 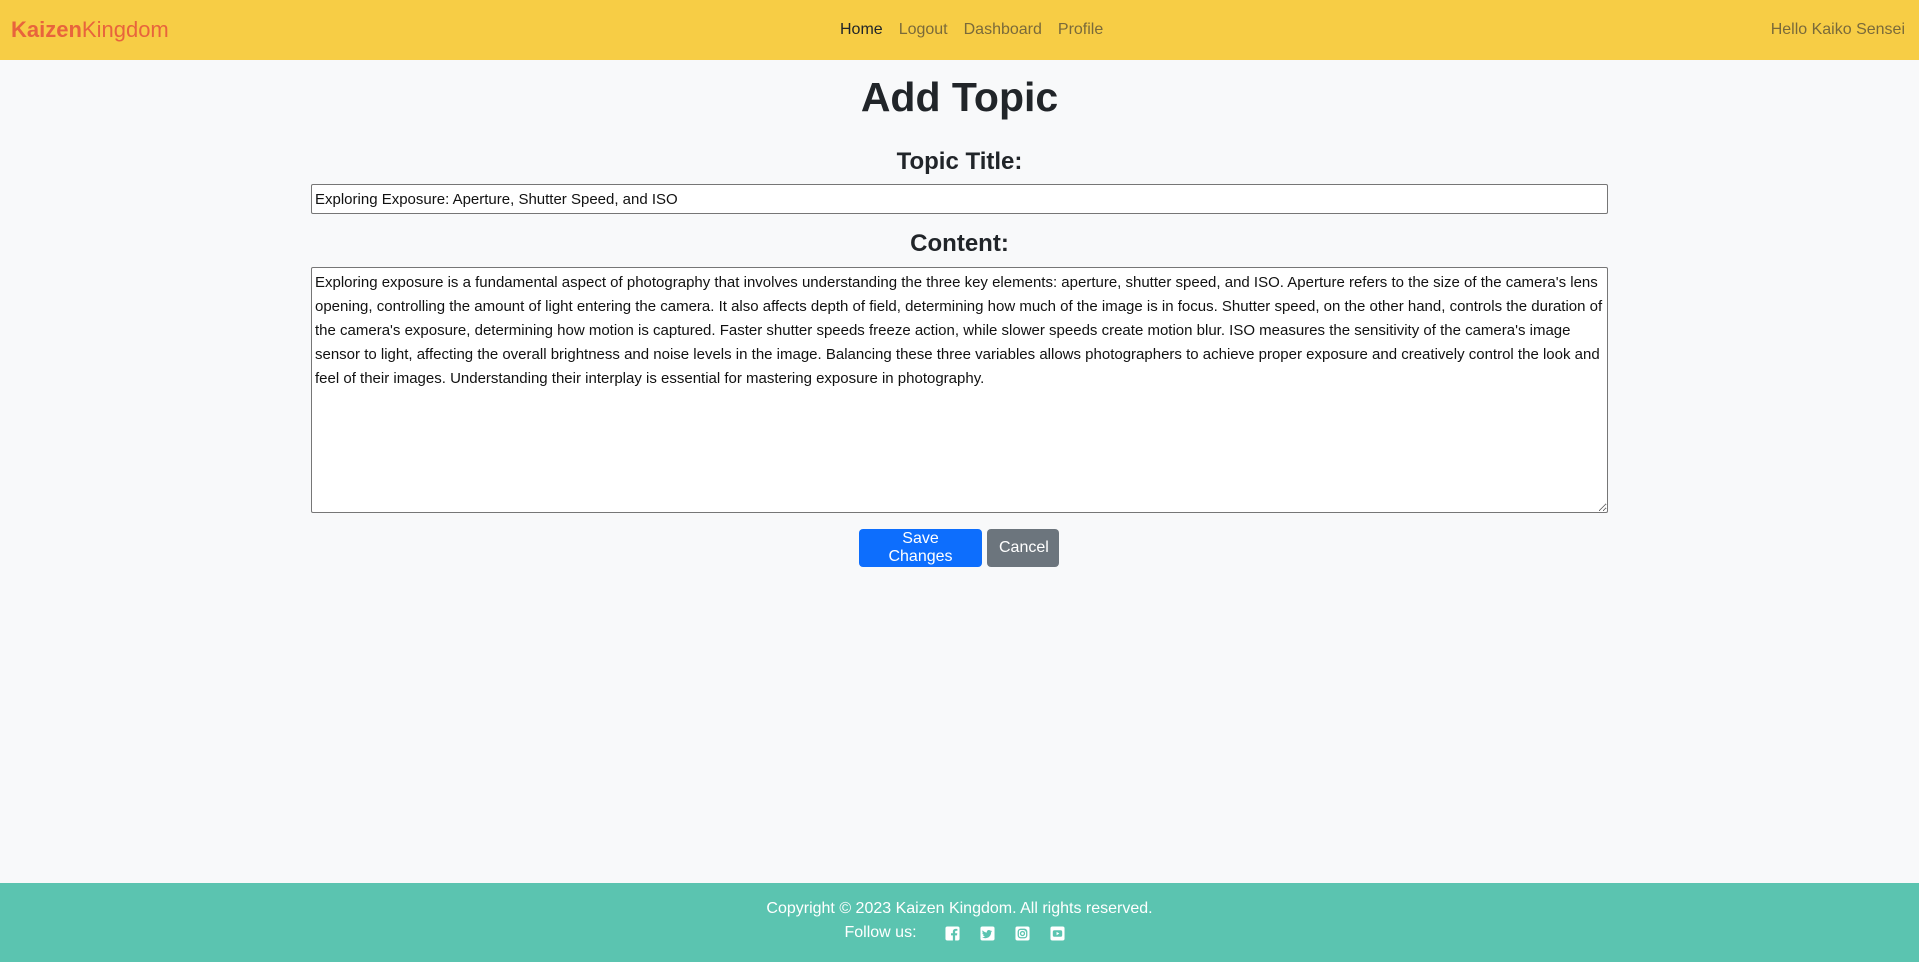 What do you see at coordinates (1057, 933) in the screenshot?
I see `youtube-icon` at bounding box center [1057, 933].